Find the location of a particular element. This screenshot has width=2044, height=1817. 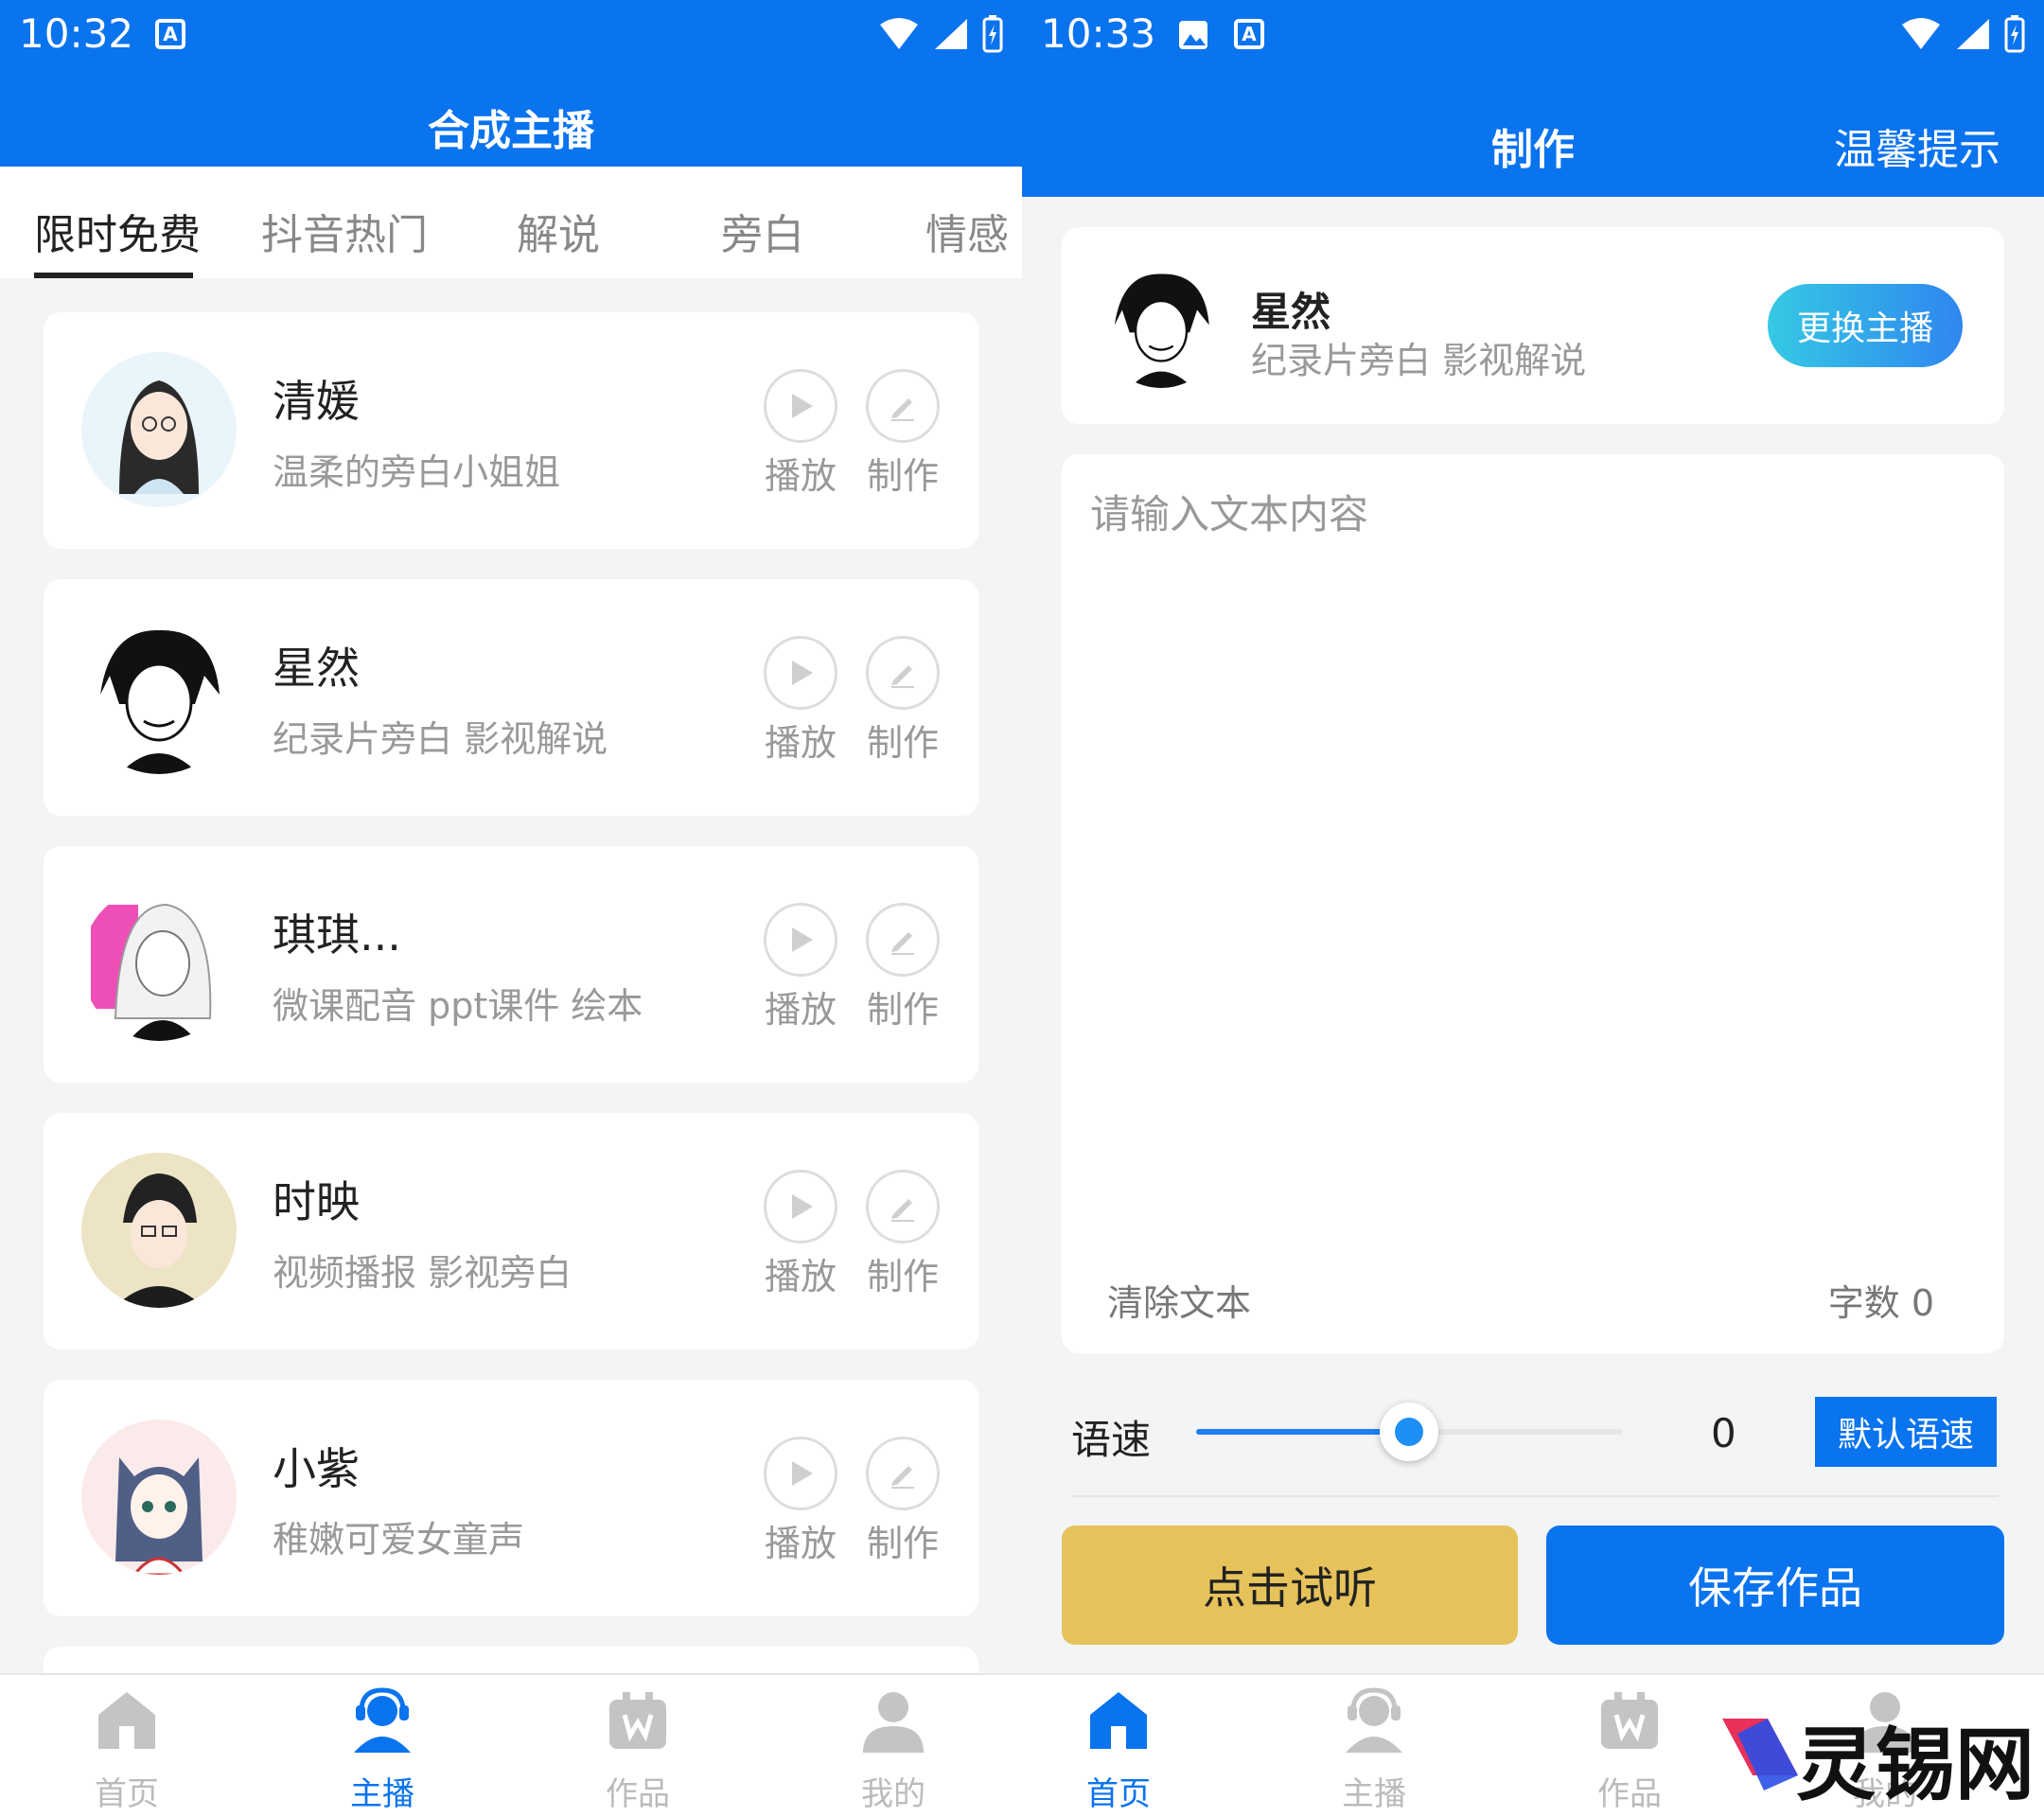

host-card: 星然 纪录片旁白 影视解说 播放 制作 is located at coordinates (511, 697).